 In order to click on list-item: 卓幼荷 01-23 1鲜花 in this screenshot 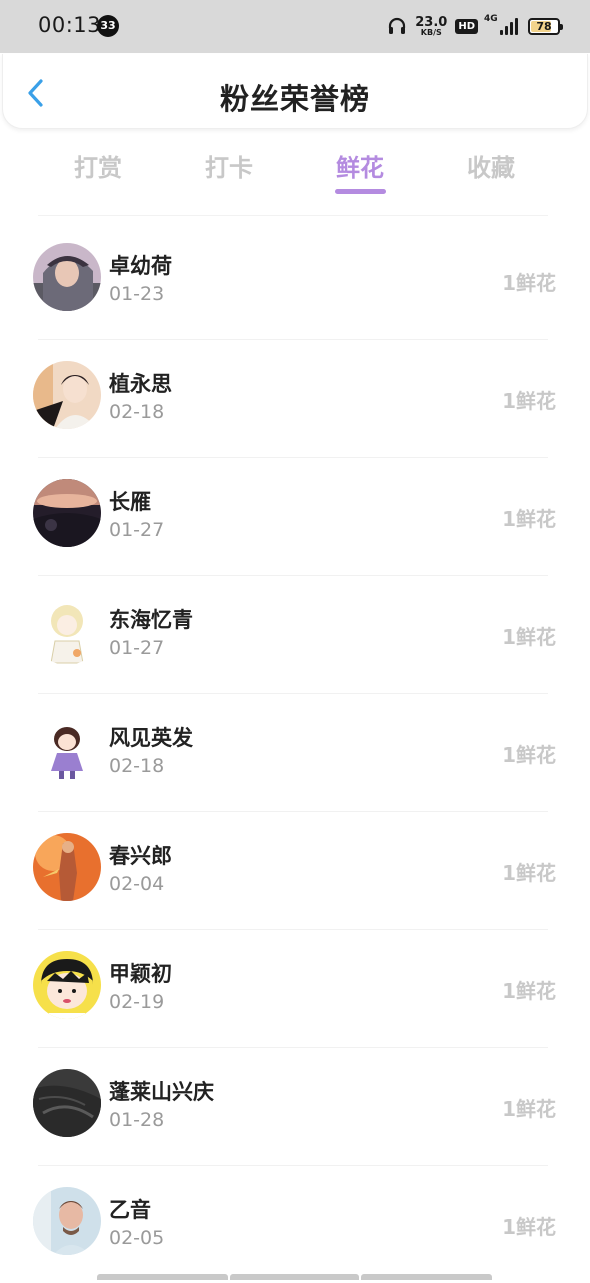, I will do `click(295, 280)`.